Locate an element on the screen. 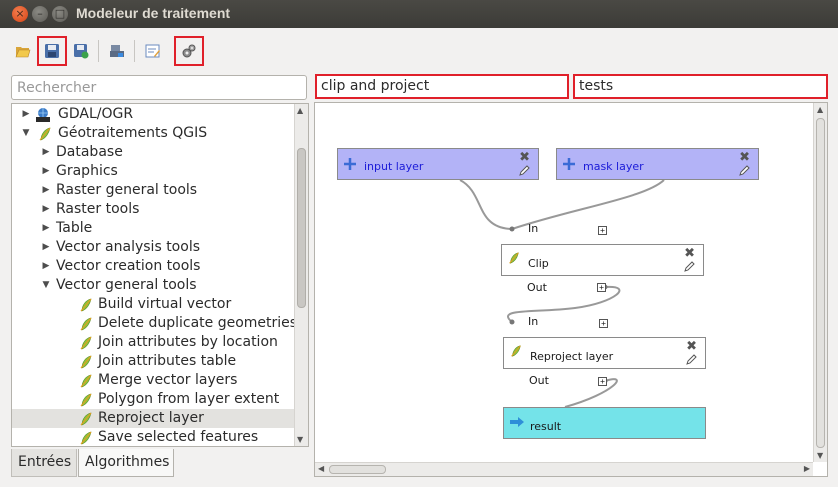 The width and height of the screenshot is (838, 487). tree-group-raster-general: ▶ Raster general tools is located at coordinates (153, 190).